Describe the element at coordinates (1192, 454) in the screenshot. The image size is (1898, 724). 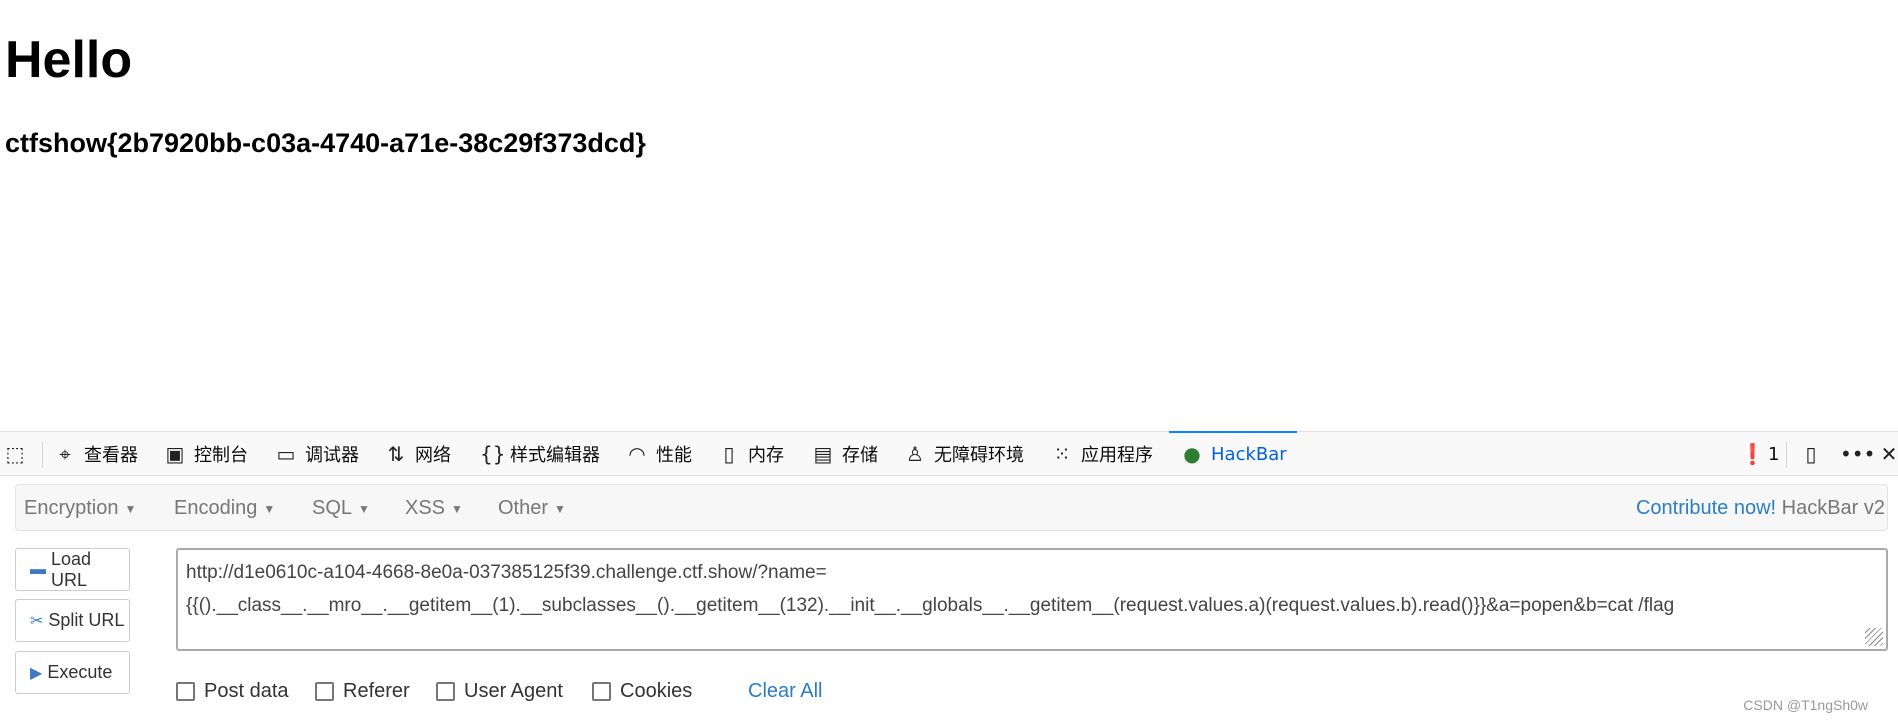
I see `hackbar-icon: ●` at that location.